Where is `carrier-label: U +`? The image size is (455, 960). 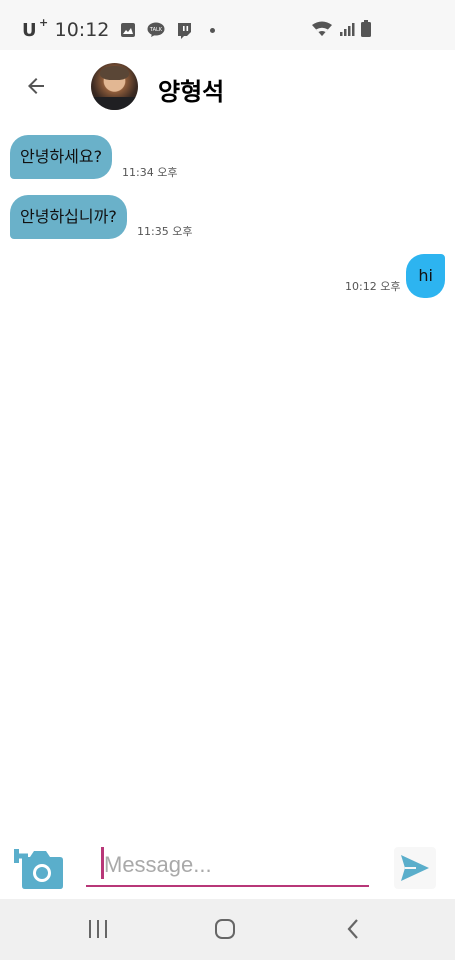
carrier-label: U + is located at coordinates (35, 28).